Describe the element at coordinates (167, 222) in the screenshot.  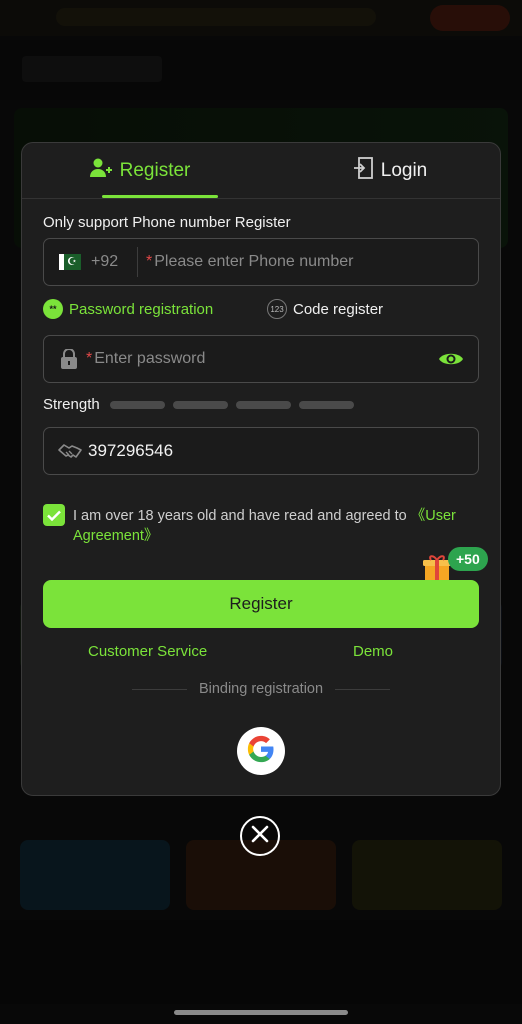
I see `support-label: Only support Phone number Register` at that location.